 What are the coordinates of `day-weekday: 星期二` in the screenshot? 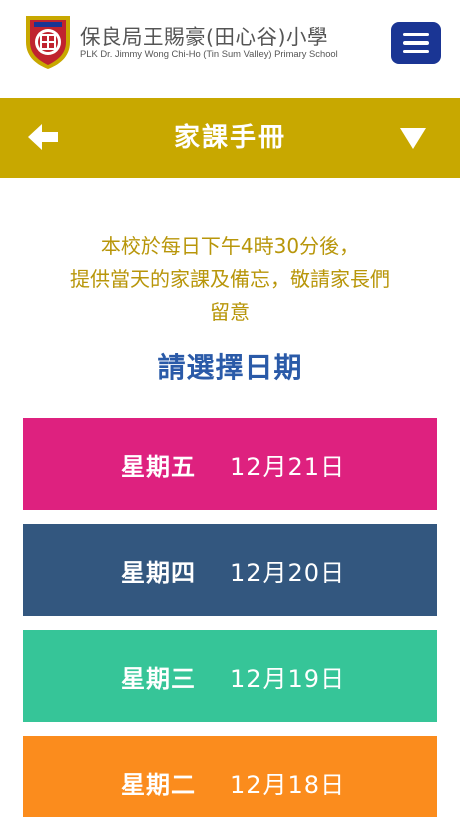 It's located at (158, 784).